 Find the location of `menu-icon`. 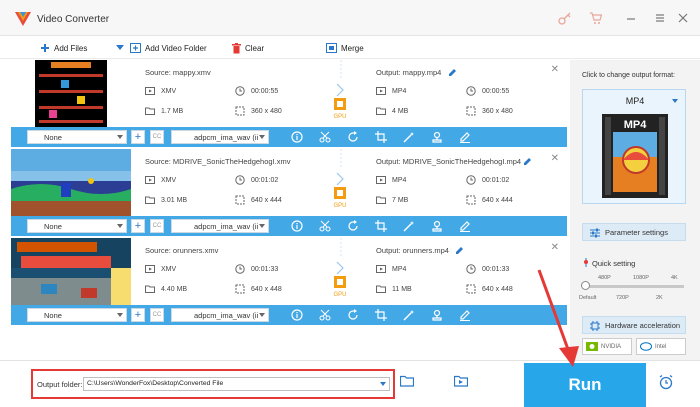

menu-icon is located at coordinates (660, 18).